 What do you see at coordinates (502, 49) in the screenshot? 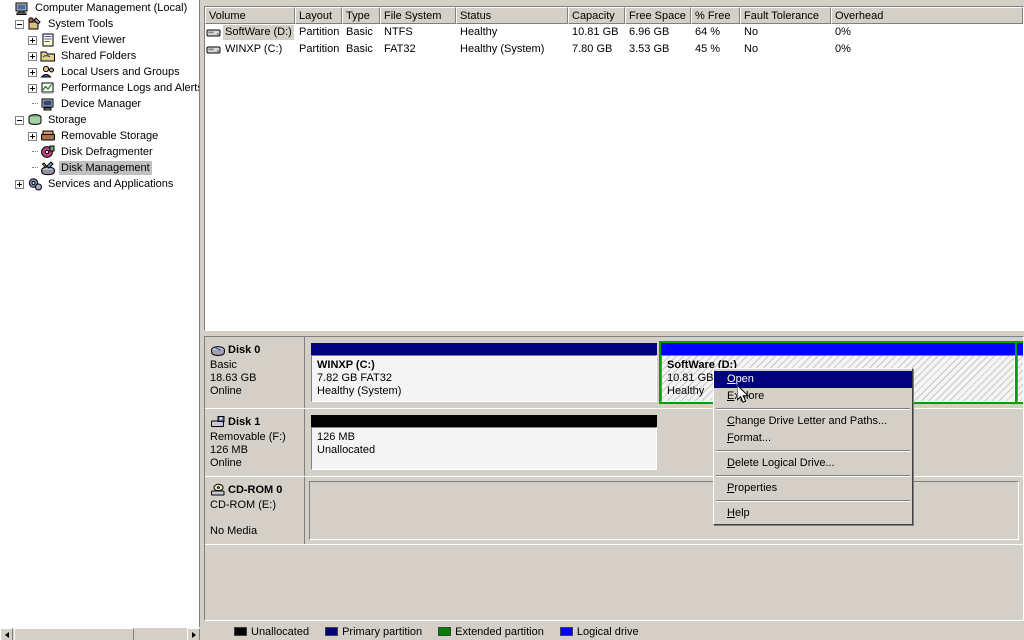
I see `volume-cell: Healthy (System)` at bounding box center [502, 49].